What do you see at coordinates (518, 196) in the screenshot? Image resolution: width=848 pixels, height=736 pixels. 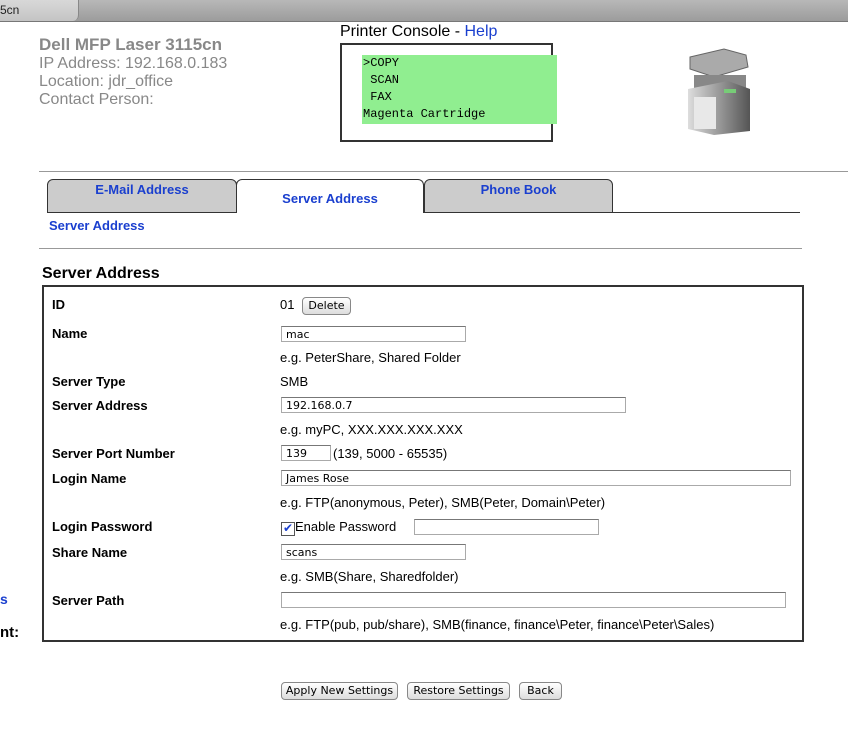 I see `tab-phone-book: Phone Book` at bounding box center [518, 196].